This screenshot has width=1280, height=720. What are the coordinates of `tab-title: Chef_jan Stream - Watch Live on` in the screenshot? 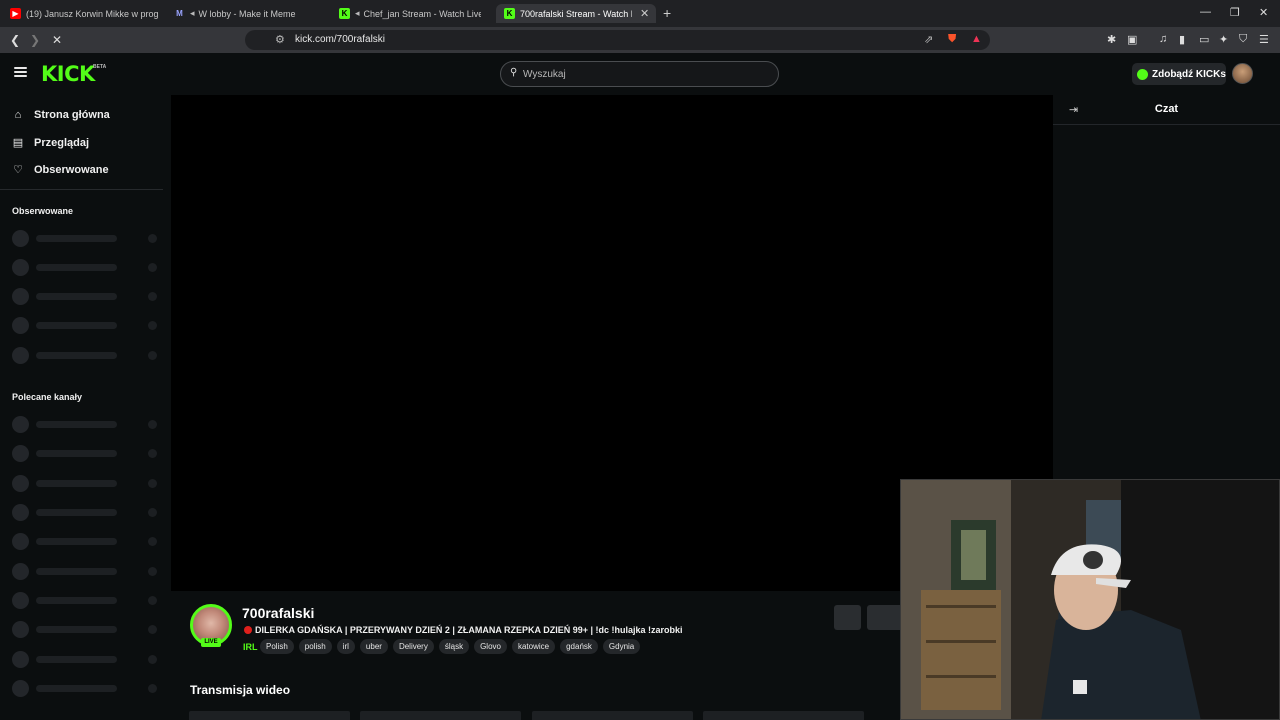 It's located at (422, 13).